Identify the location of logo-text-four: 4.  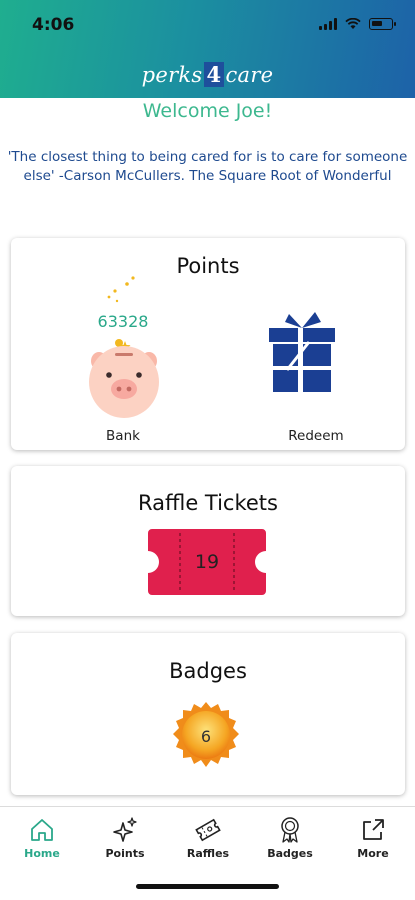
(214, 74).